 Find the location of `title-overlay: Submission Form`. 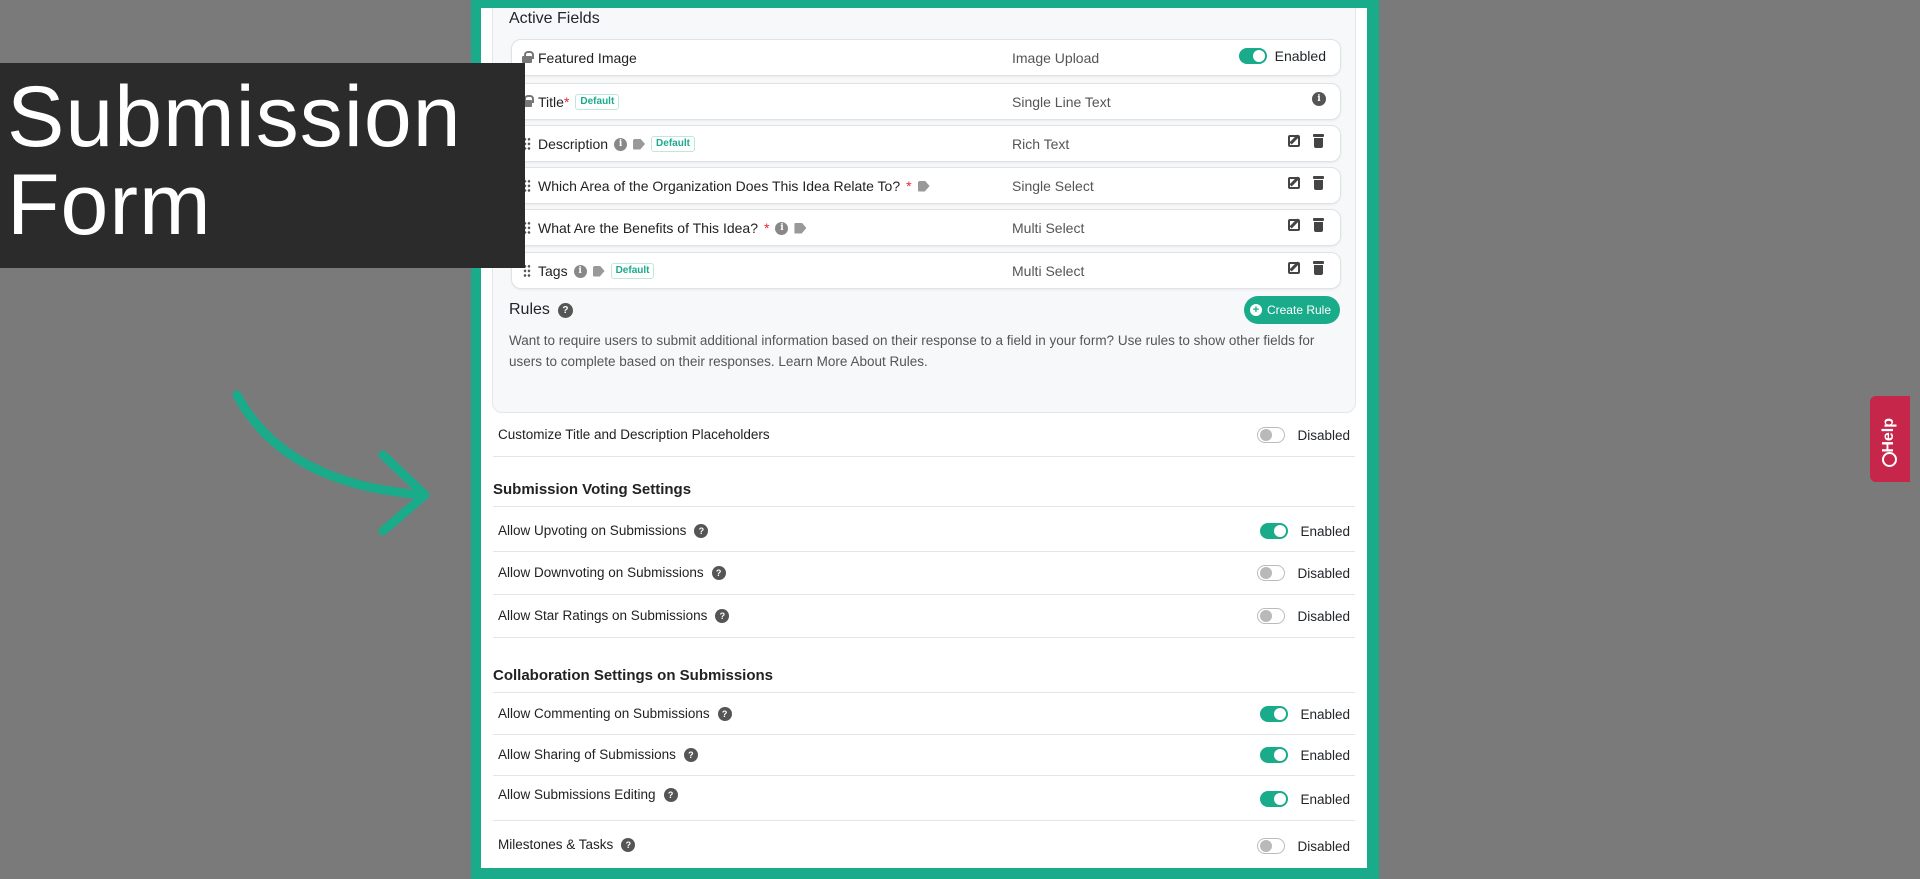

title-overlay: Submission Form is located at coordinates (262, 165).